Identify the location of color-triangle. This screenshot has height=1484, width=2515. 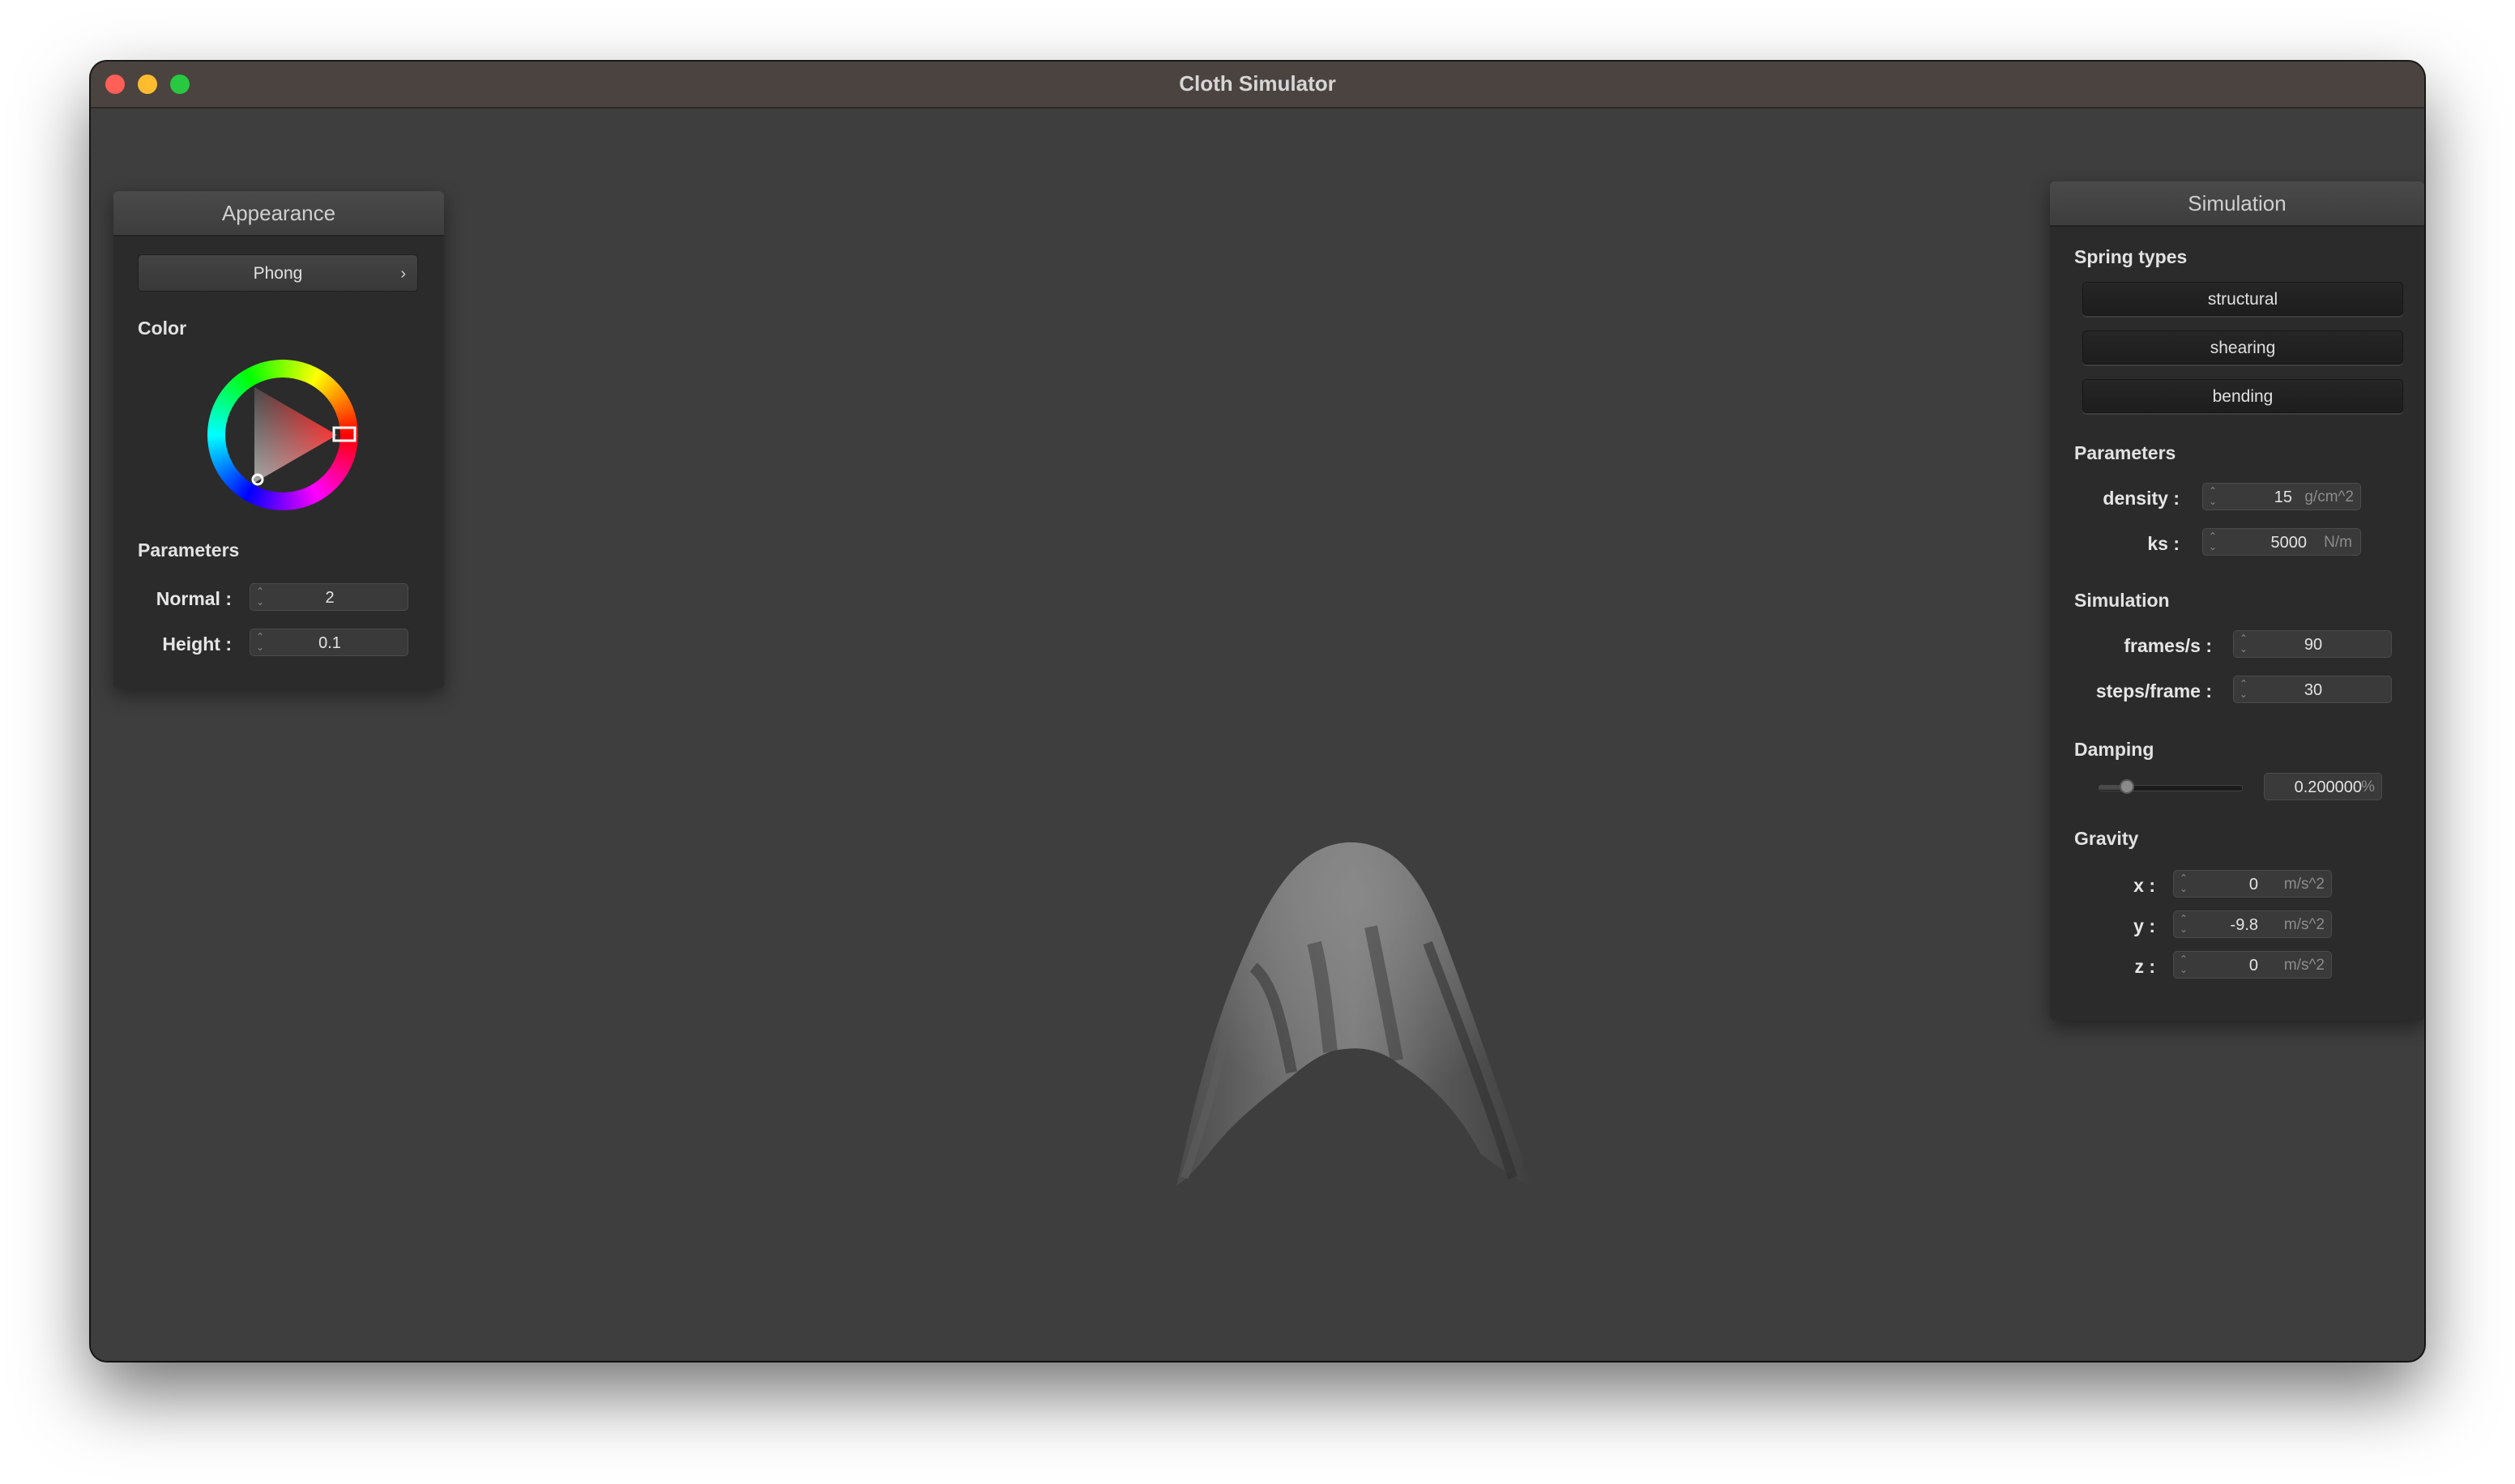
(283, 435).